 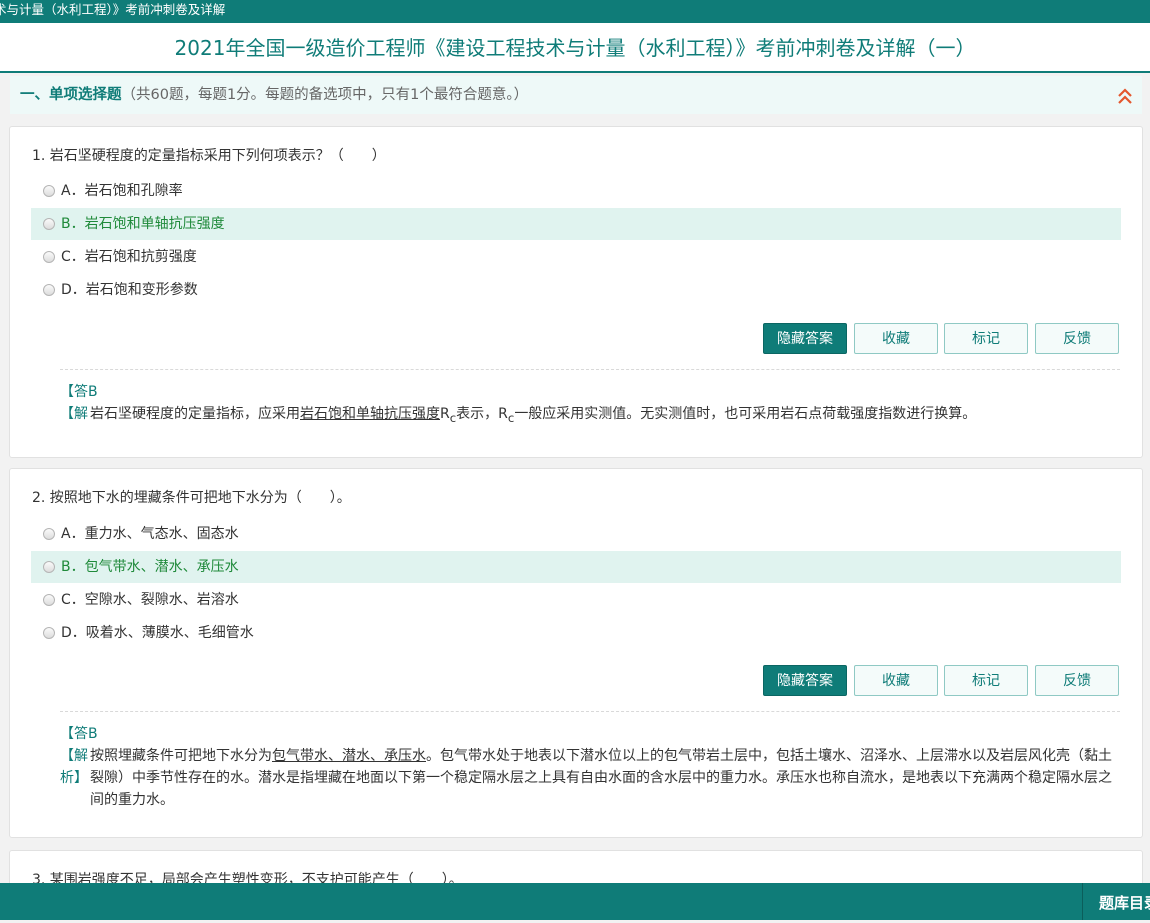 I want to click on key-answer-text: 岩石饱和单轴抗压强度, so click(x=370, y=414).